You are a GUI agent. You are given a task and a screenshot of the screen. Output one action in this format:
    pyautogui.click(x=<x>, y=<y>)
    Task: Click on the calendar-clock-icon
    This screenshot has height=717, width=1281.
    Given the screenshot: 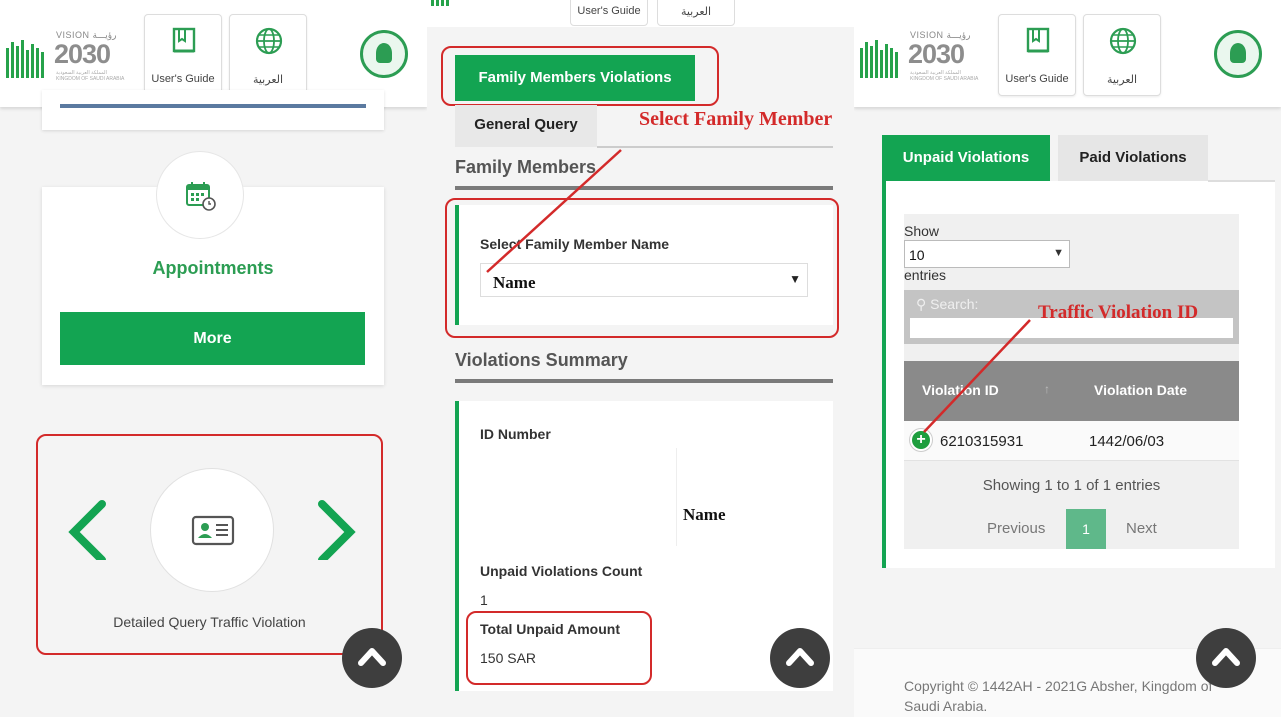 What is the action you would take?
    pyautogui.click(x=201, y=196)
    